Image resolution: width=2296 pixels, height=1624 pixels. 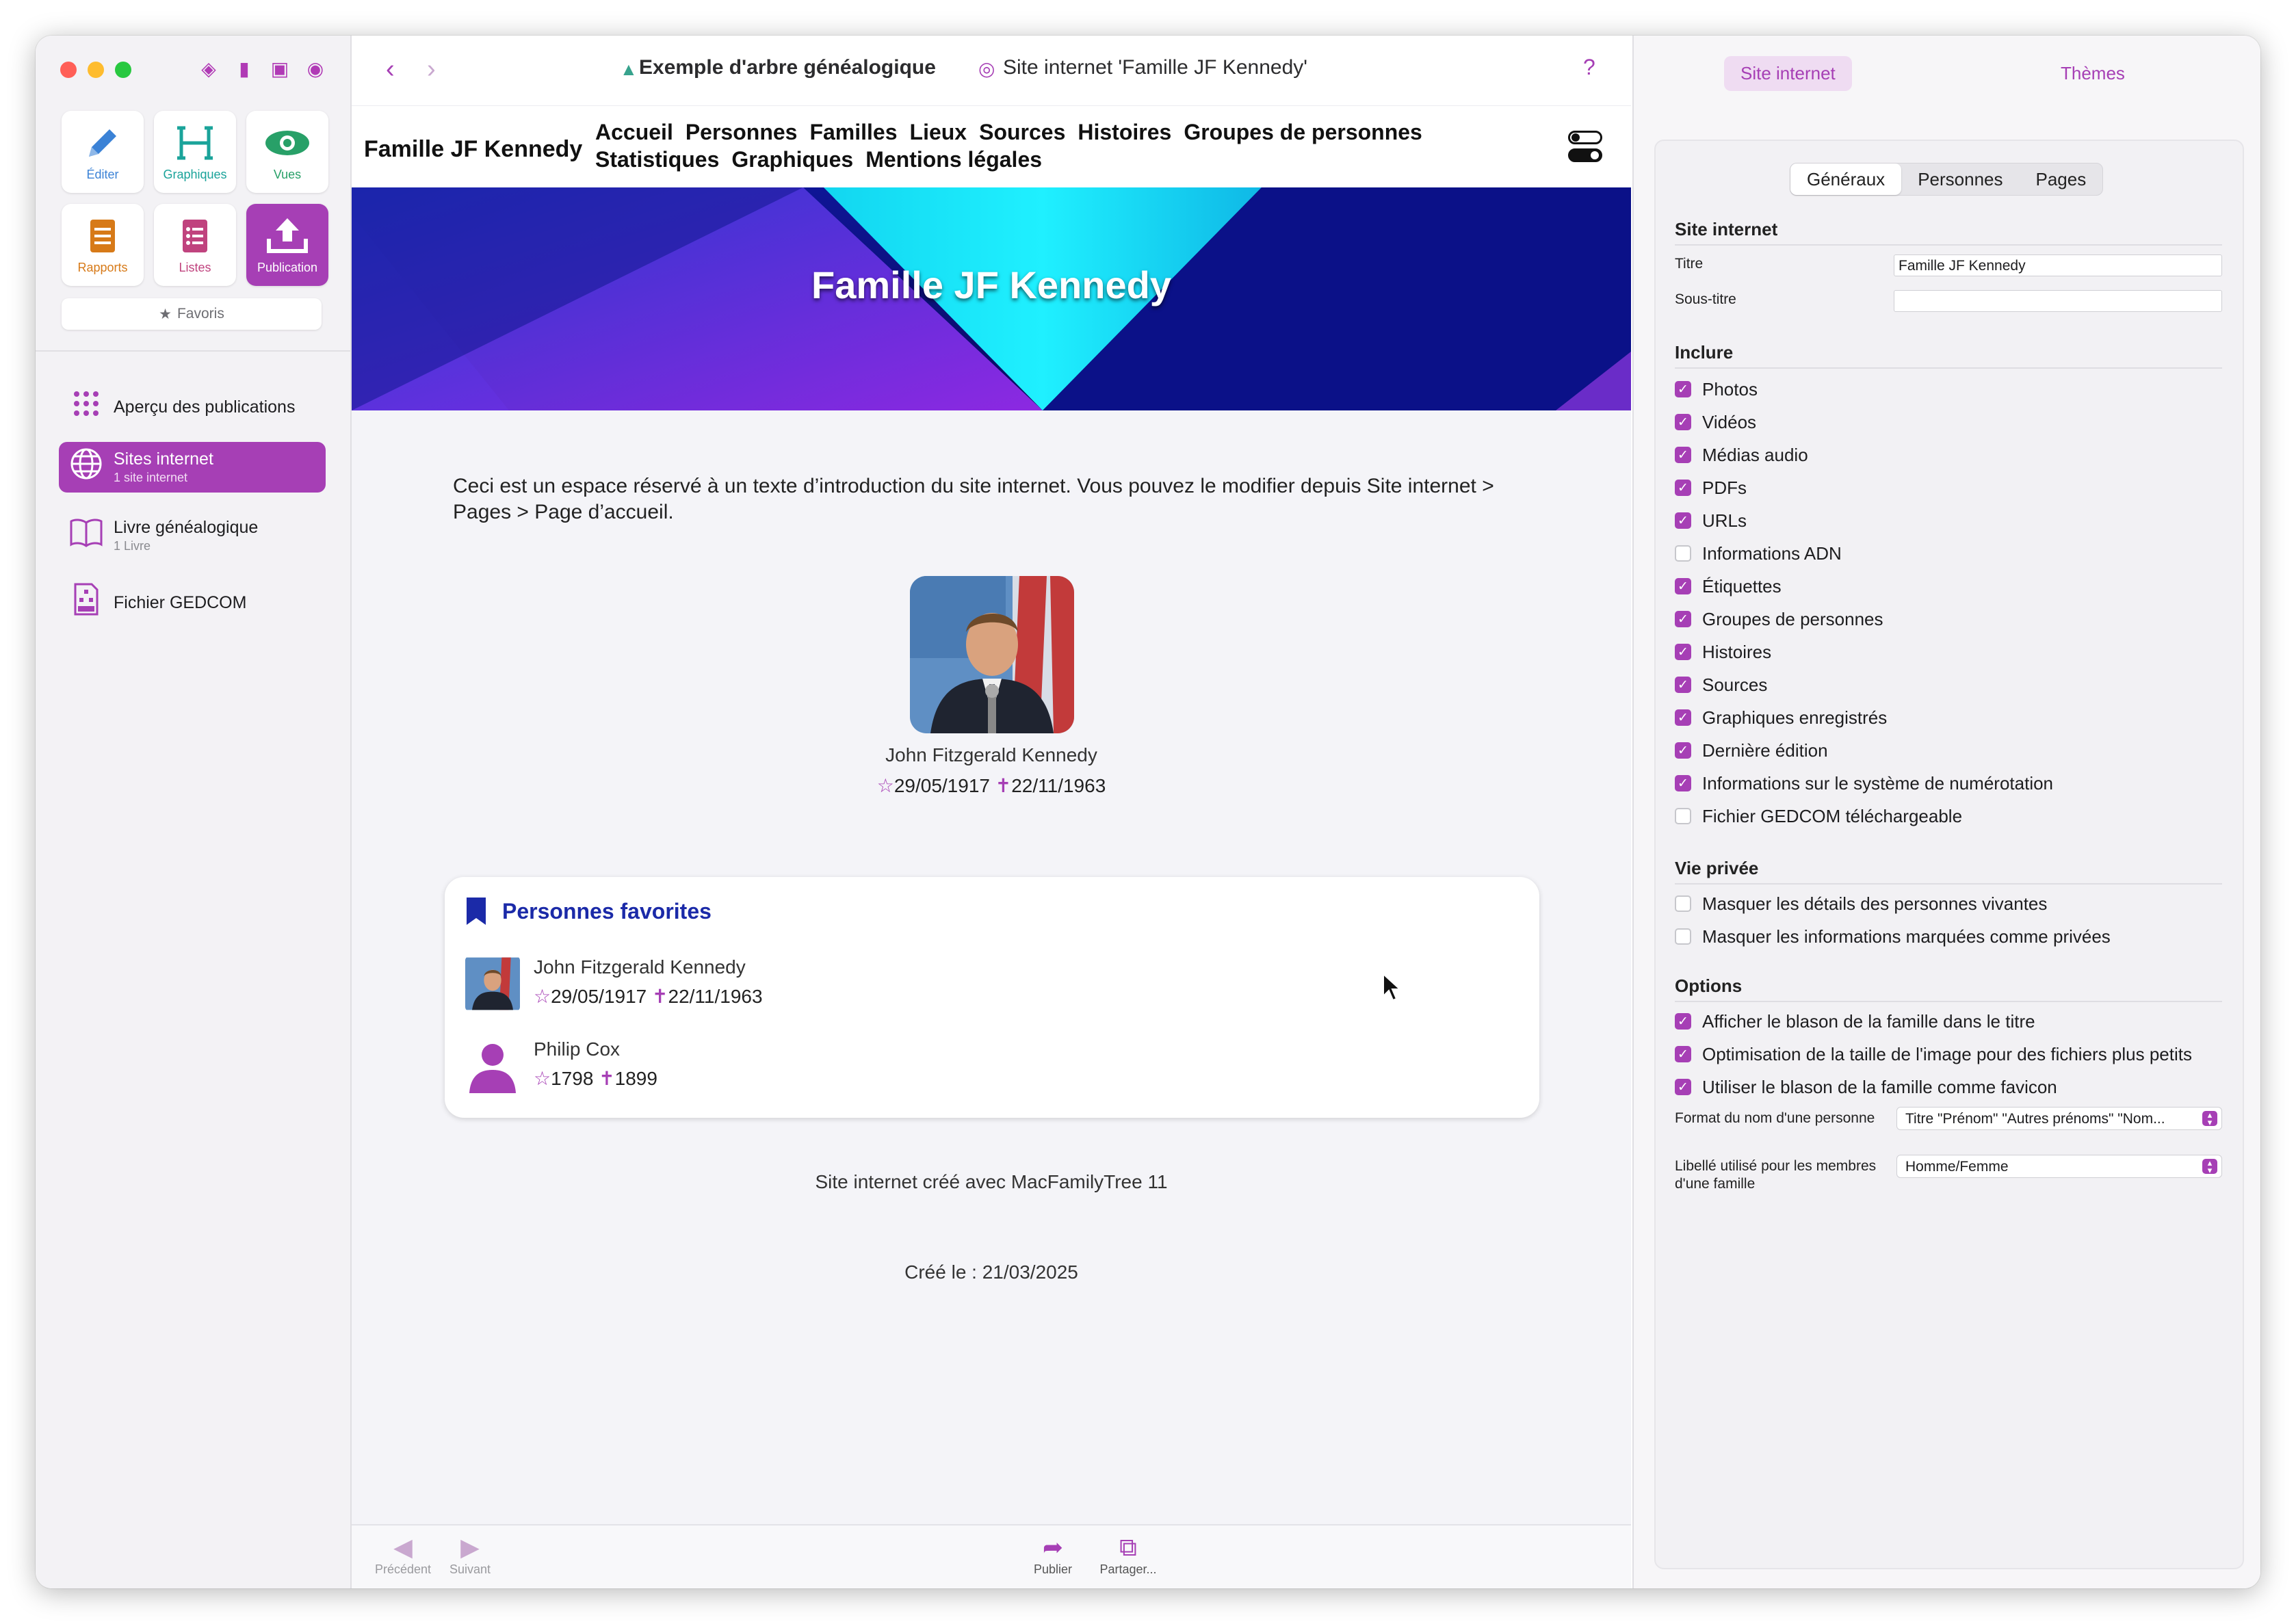 What do you see at coordinates (195, 245) in the screenshot?
I see `mode-lists: Listes` at bounding box center [195, 245].